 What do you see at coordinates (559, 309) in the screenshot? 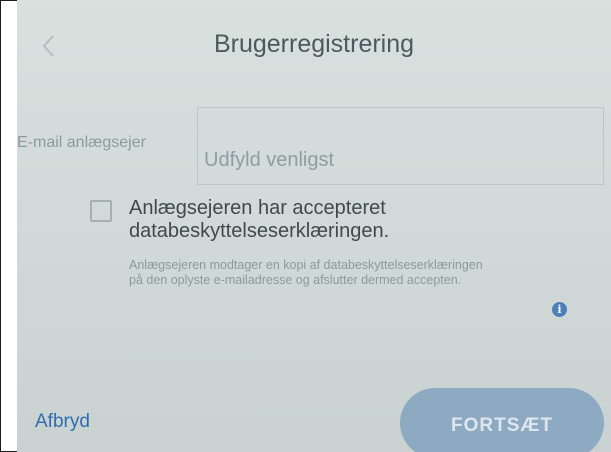
I see `info-icon: i` at bounding box center [559, 309].